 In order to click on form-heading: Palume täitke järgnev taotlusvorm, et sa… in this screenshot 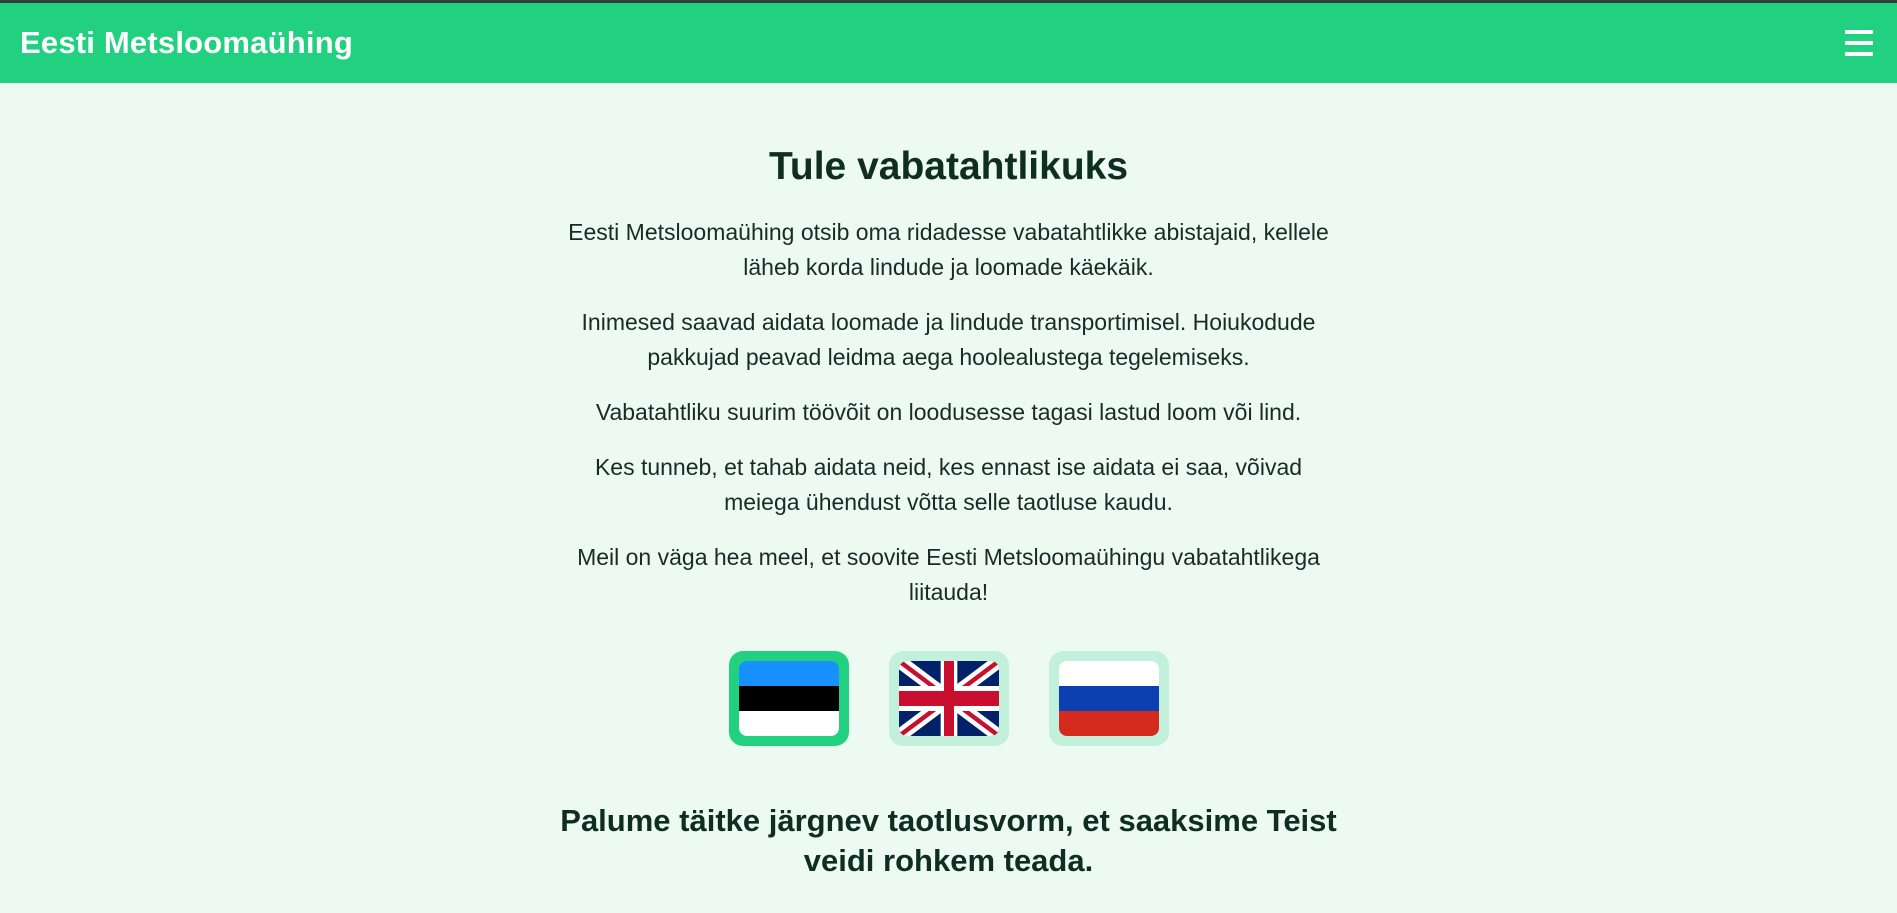, I will do `click(948, 840)`.